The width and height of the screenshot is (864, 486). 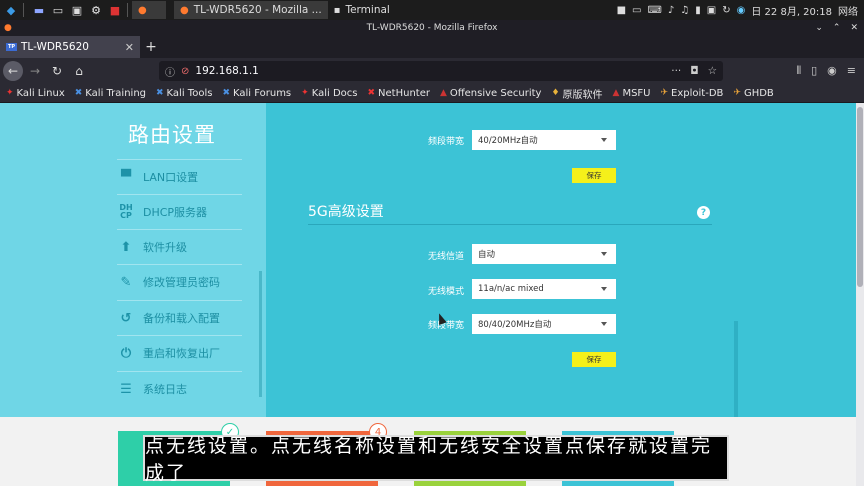 What do you see at coordinates (179, 281) in the screenshot?
I see `sidebar-item-admin-password: ✎ 修改管理员密码` at bounding box center [179, 281].